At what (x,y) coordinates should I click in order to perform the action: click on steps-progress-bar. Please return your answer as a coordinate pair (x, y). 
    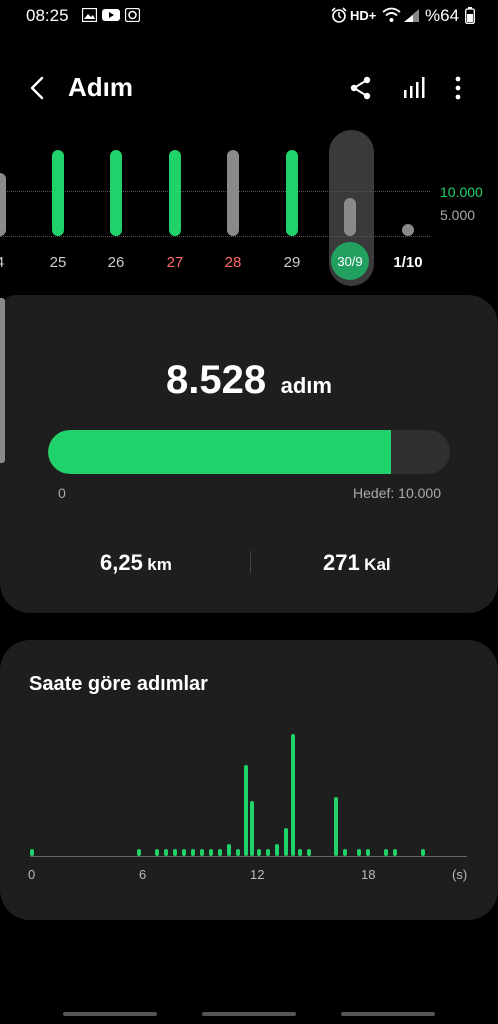
    Looking at the image, I should click on (249, 452).